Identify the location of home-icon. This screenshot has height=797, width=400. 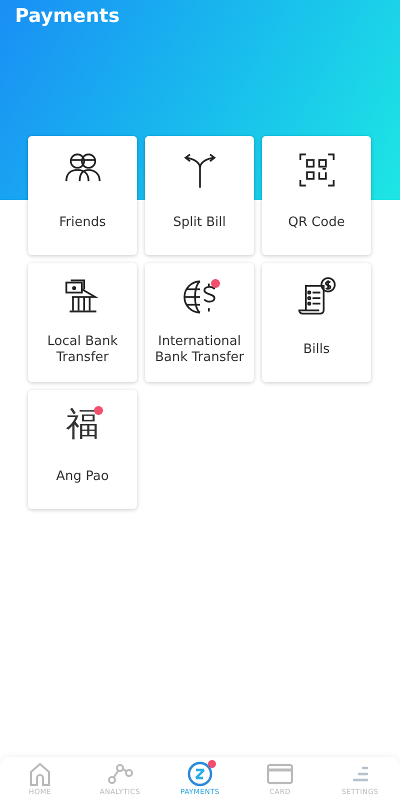
(40, 774).